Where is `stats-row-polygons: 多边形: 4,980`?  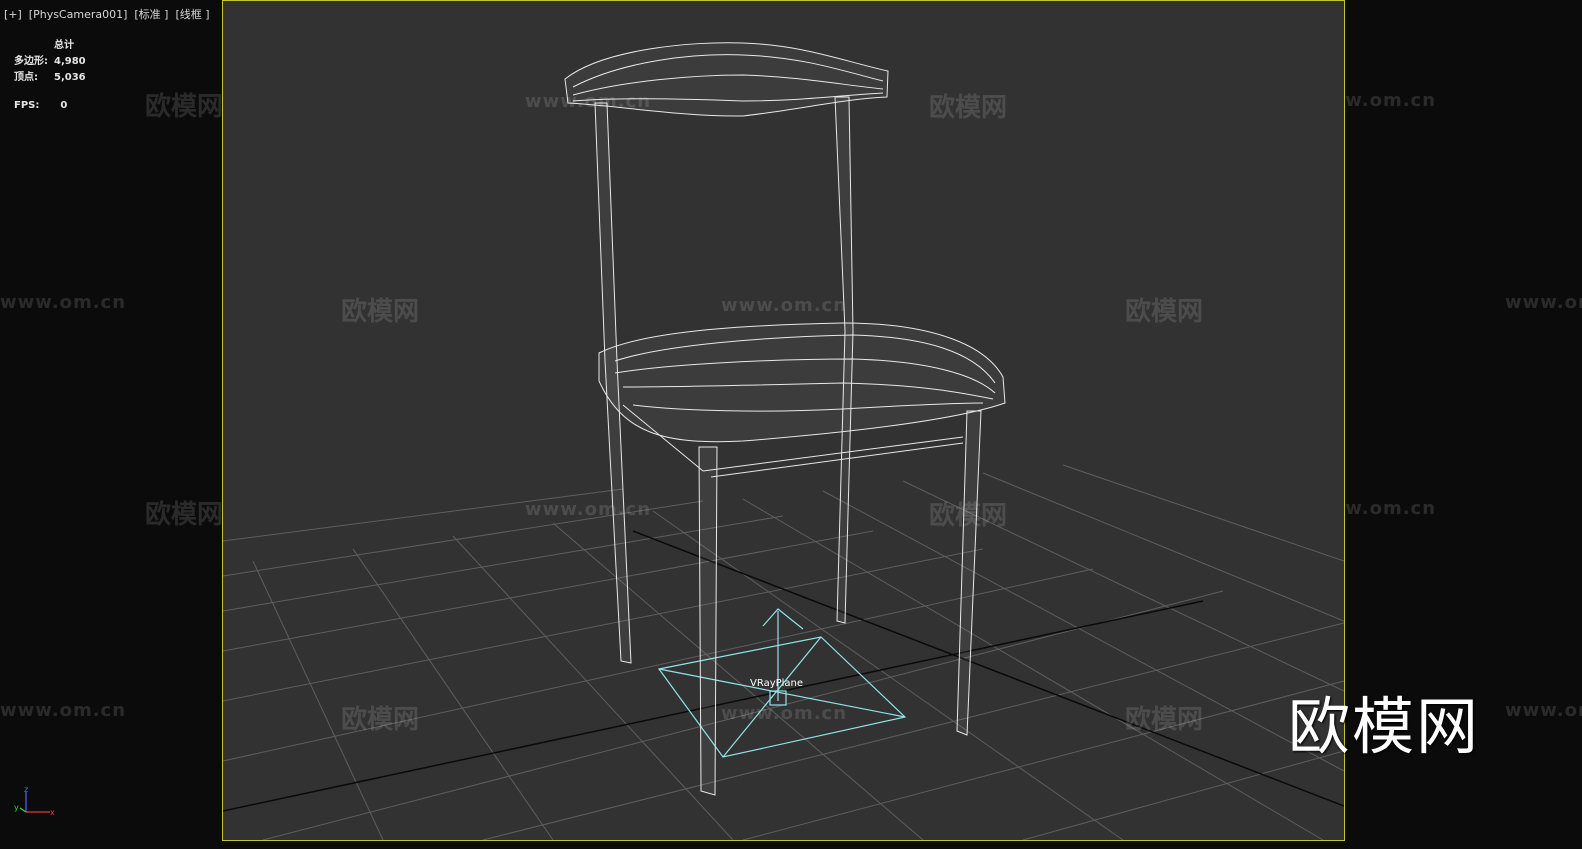
stats-row-polygons: 多边形: 4,980 is located at coordinates (50, 62).